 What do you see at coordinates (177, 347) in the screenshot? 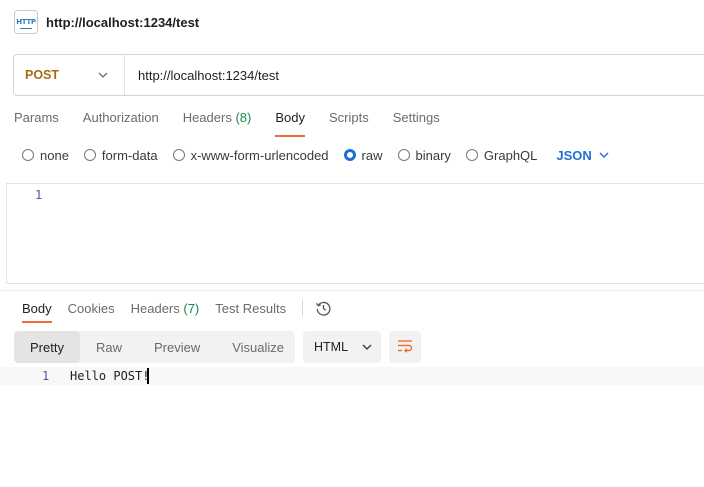
I see `view-preview-button: Preview` at bounding box center [177, 347].